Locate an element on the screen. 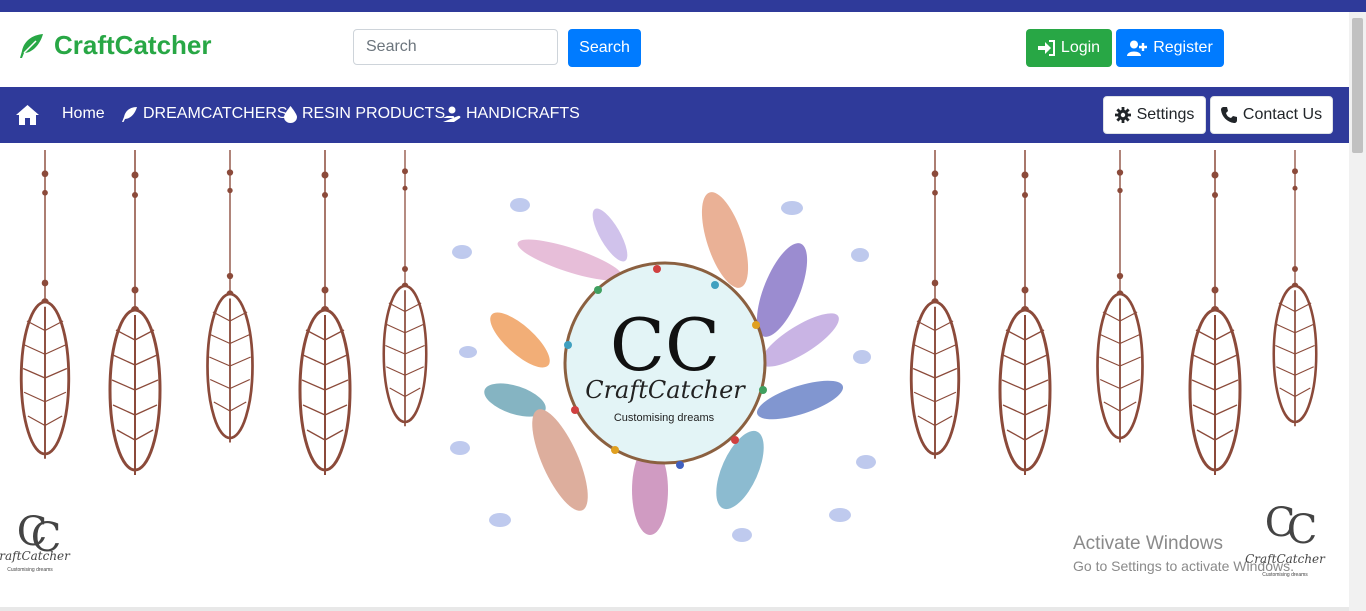  contact-label: Contact Us is located at coordinates (1282, 114).